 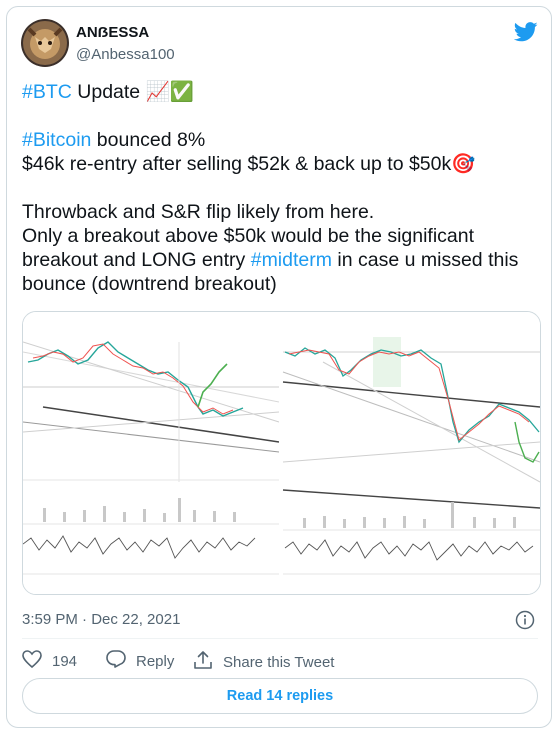 I want to click on text-line-7: bounce (downtrend breakout), so click(x=149, y=284).